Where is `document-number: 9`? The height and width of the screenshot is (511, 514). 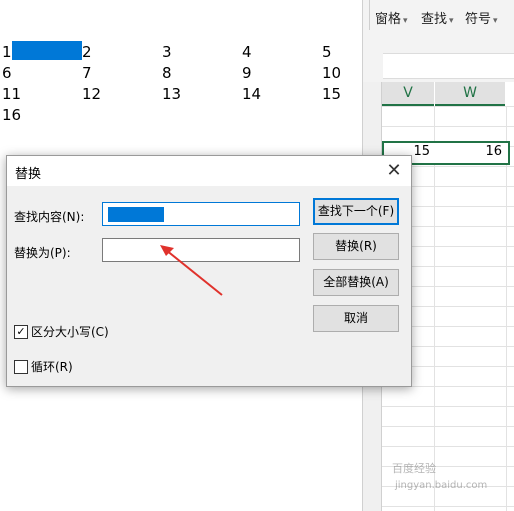
document-number: 9 is located at coordinates (247, 73).